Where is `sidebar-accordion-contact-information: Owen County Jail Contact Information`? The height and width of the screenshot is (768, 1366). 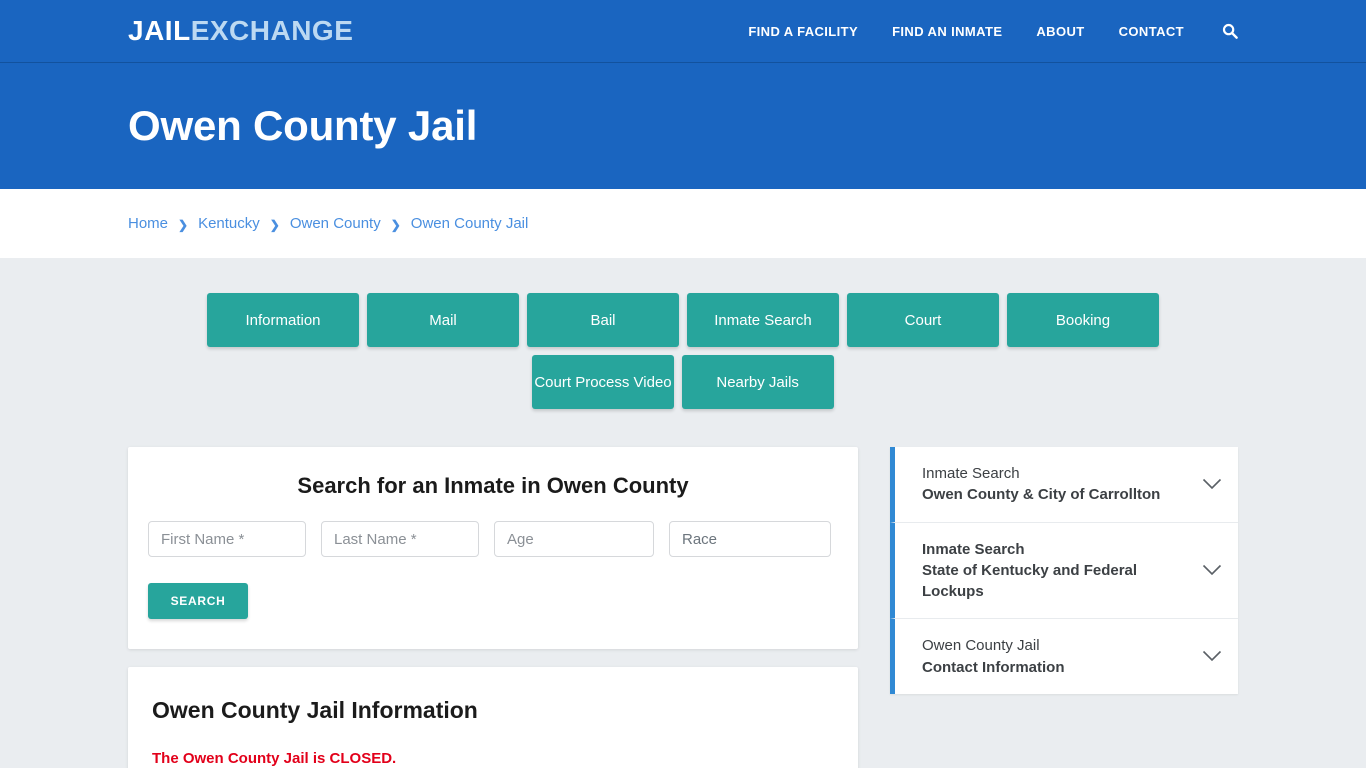
sidebar-accordion-contact-information: Owen County Jail Contact Information is located at coordinates (1064, 657).